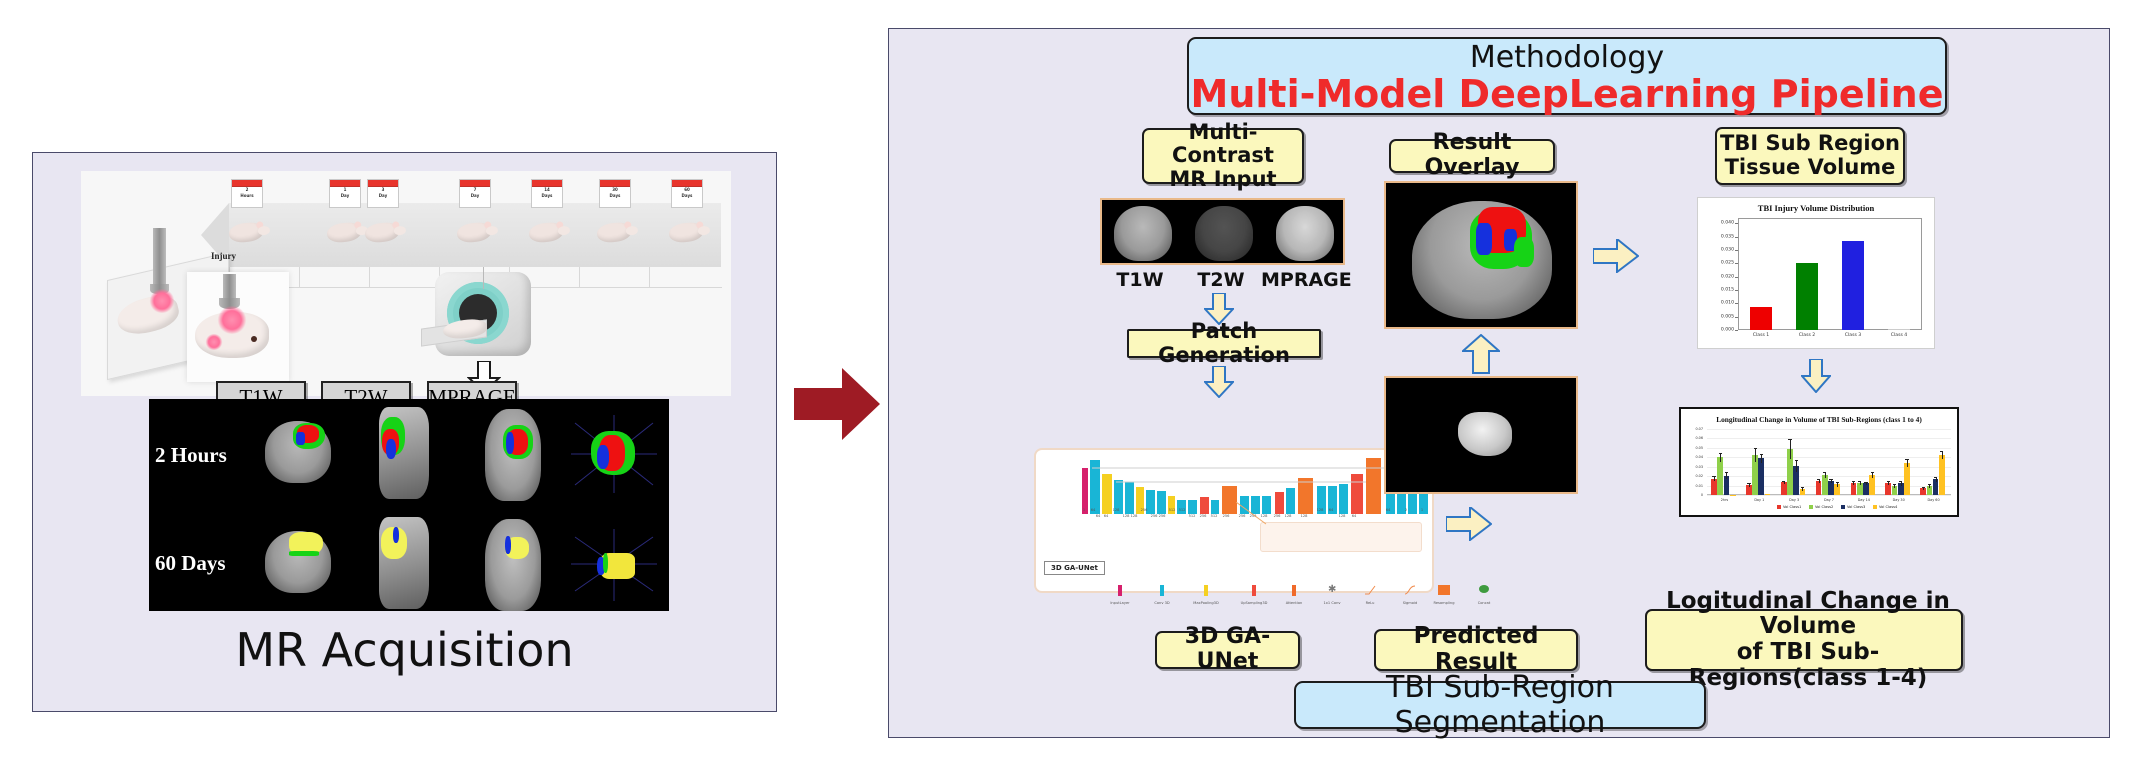 This screenshot has width=2142, height=765. I want to click on legend-swatch: ✱, so click(1332, 589).